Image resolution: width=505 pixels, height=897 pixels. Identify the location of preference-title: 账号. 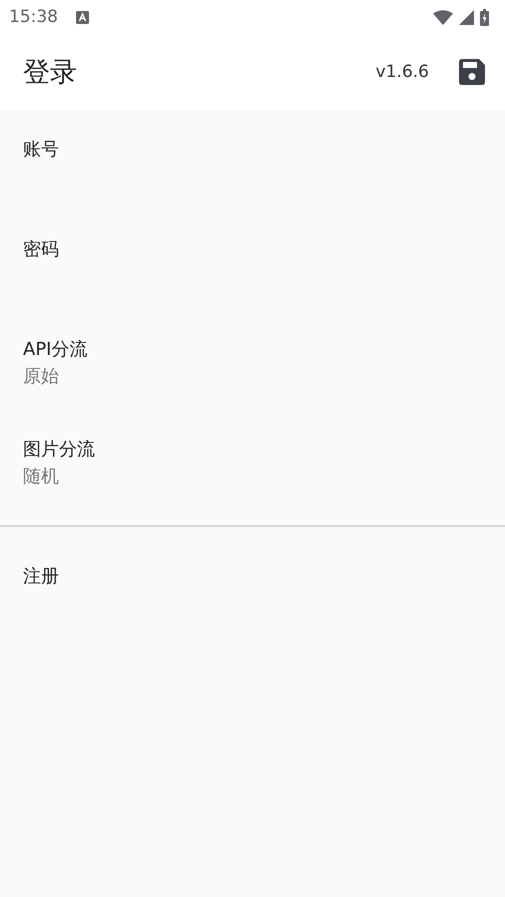
(41, 150).